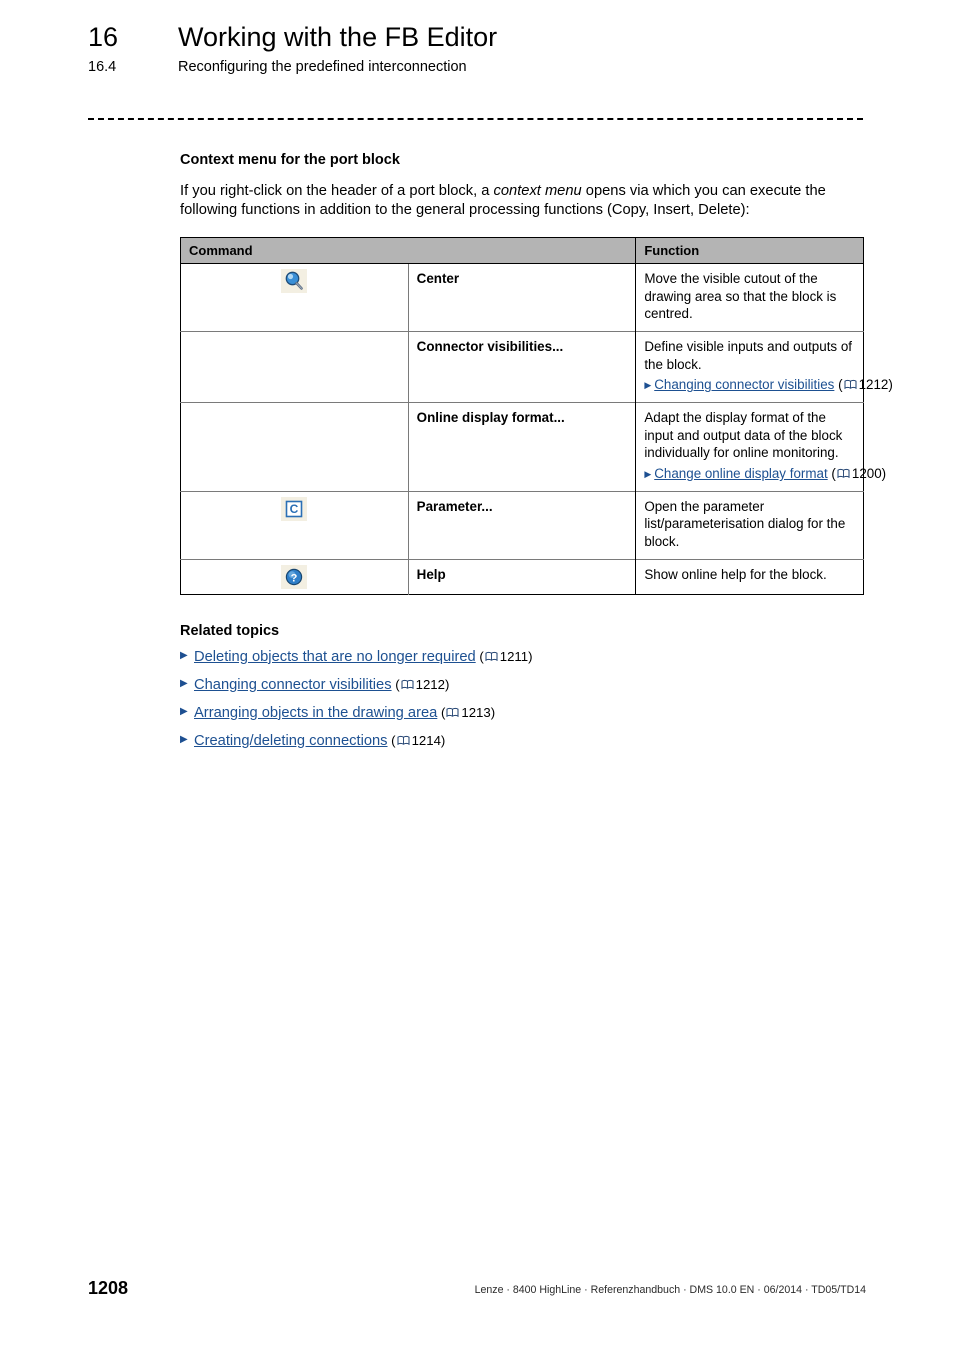 The height and width of the screenshot is (1350, 954). What do you see at coordinates (522, 685) in the screenshot?
I see `list-item: ▶ Changing connector visibilities (1212)` at bounding box center [522, 685].